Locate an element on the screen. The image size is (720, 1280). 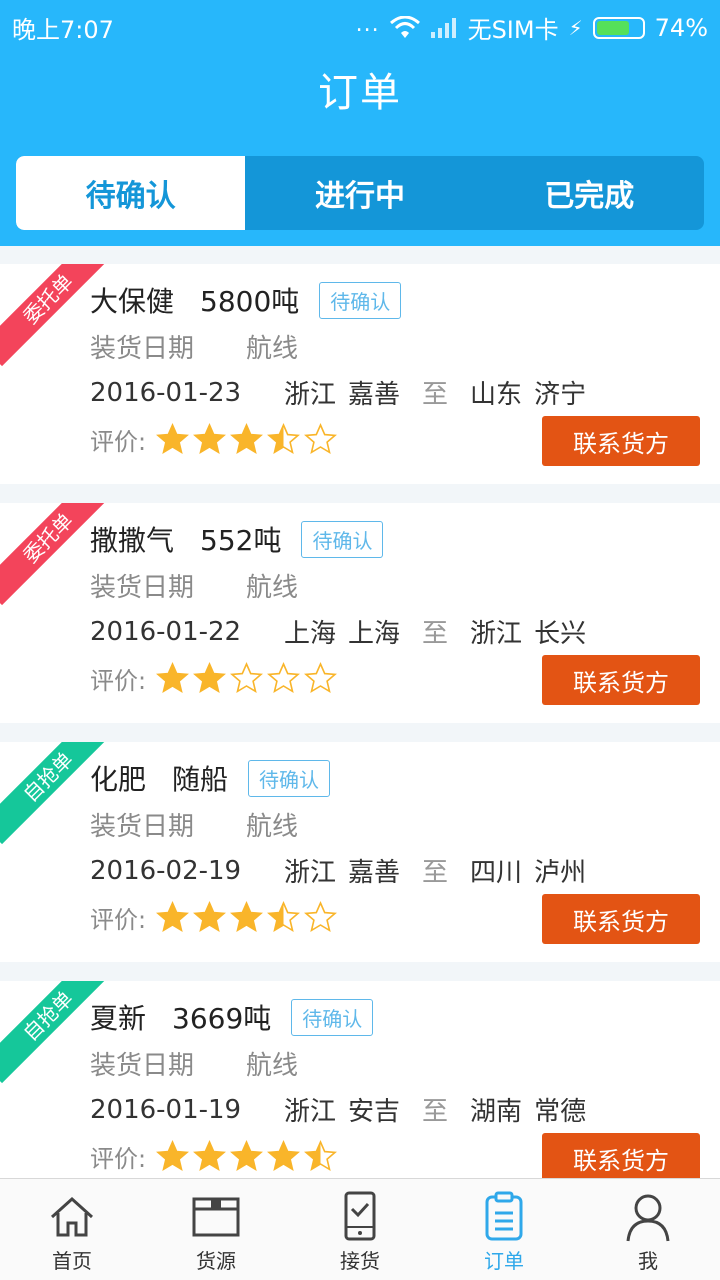
to-province: 浙江 is located at coordinates (496, 634).